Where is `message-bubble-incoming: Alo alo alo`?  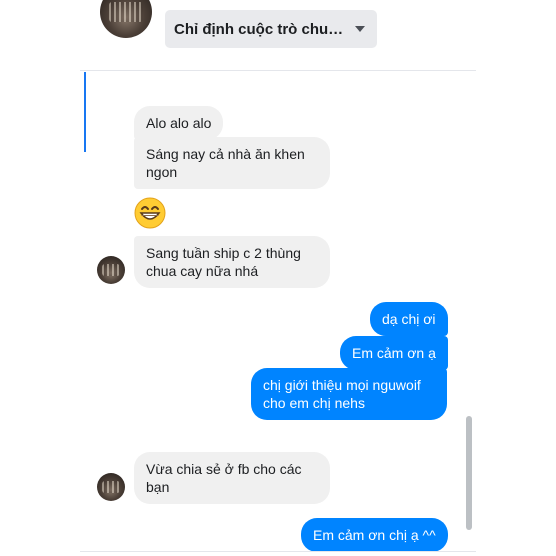 message-bubble-incoming: Alo alo alo is located at coordinates (179, 123).